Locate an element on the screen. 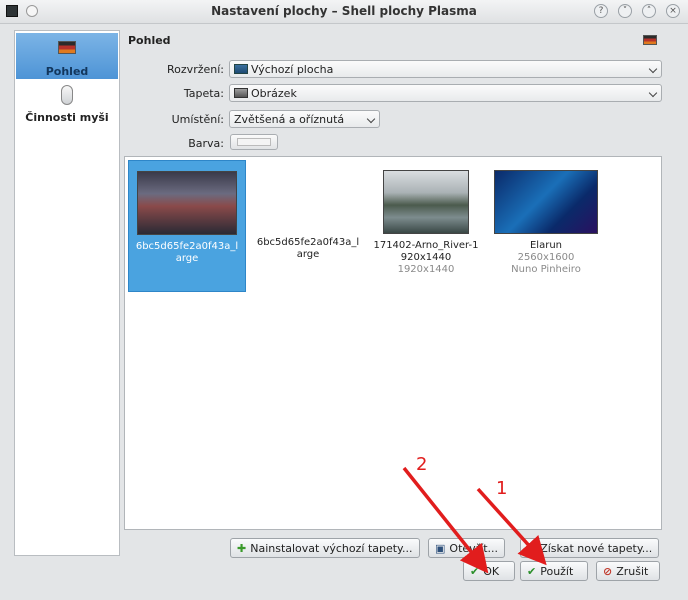  annotation-arrows is located at coordinates (474, 520).